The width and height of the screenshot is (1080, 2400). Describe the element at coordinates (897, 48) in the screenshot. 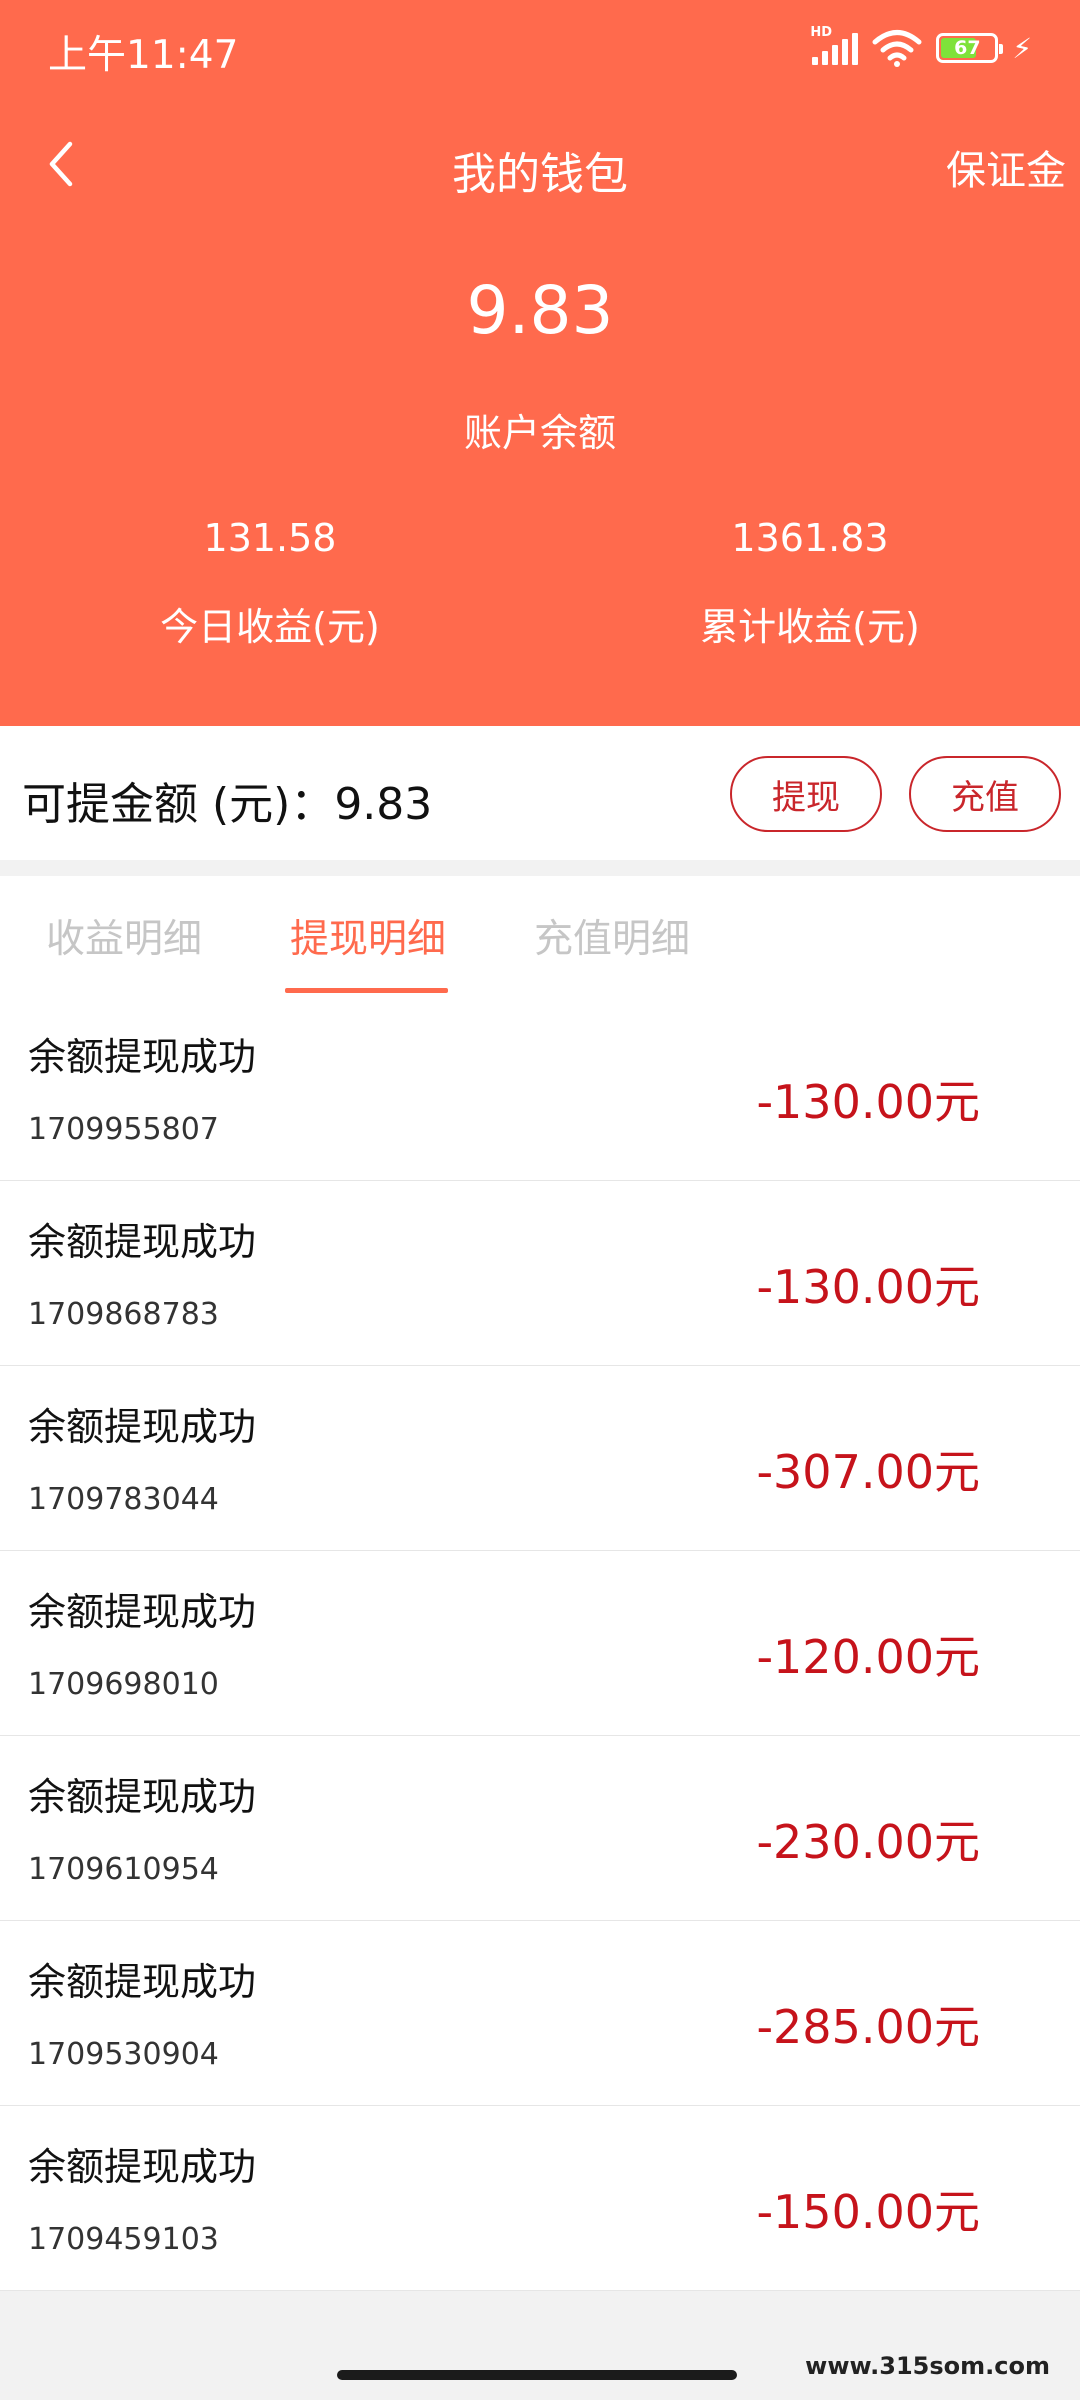

I see `wifi-icon` at that location.